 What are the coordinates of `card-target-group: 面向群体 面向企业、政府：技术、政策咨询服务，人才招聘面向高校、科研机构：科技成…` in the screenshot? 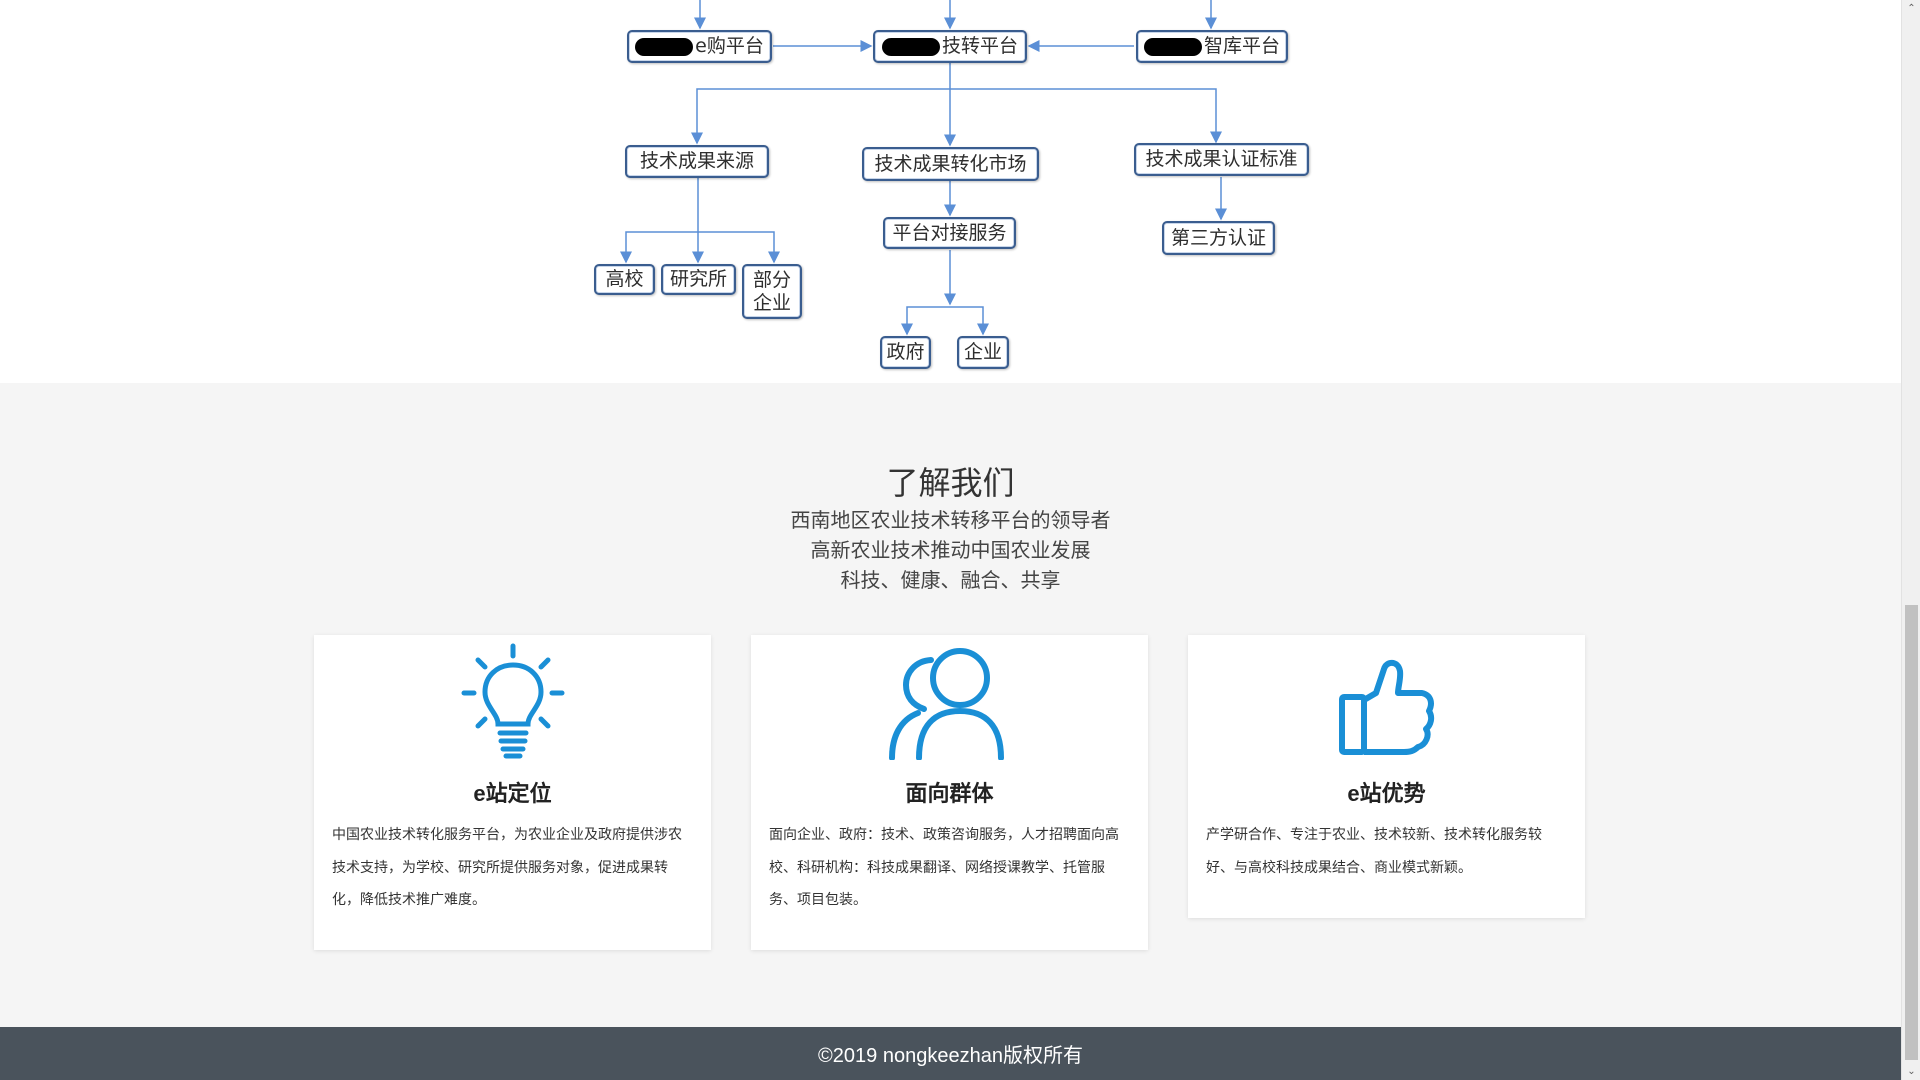 It's located at (949, 792).